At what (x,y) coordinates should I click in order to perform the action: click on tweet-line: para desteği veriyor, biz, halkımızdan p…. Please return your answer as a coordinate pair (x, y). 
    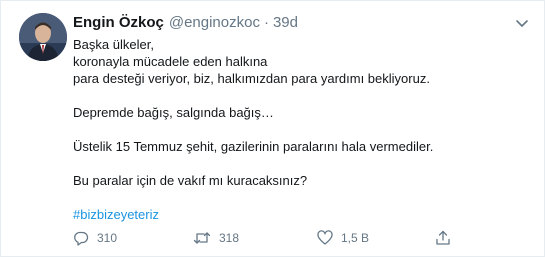
    Looking at the image, I should click on (251, 78).